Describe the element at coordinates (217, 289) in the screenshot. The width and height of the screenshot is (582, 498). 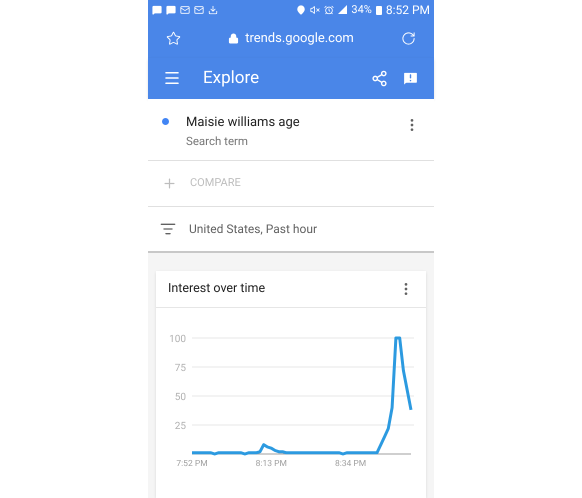
I see `card-title: Interest over time` at that location.